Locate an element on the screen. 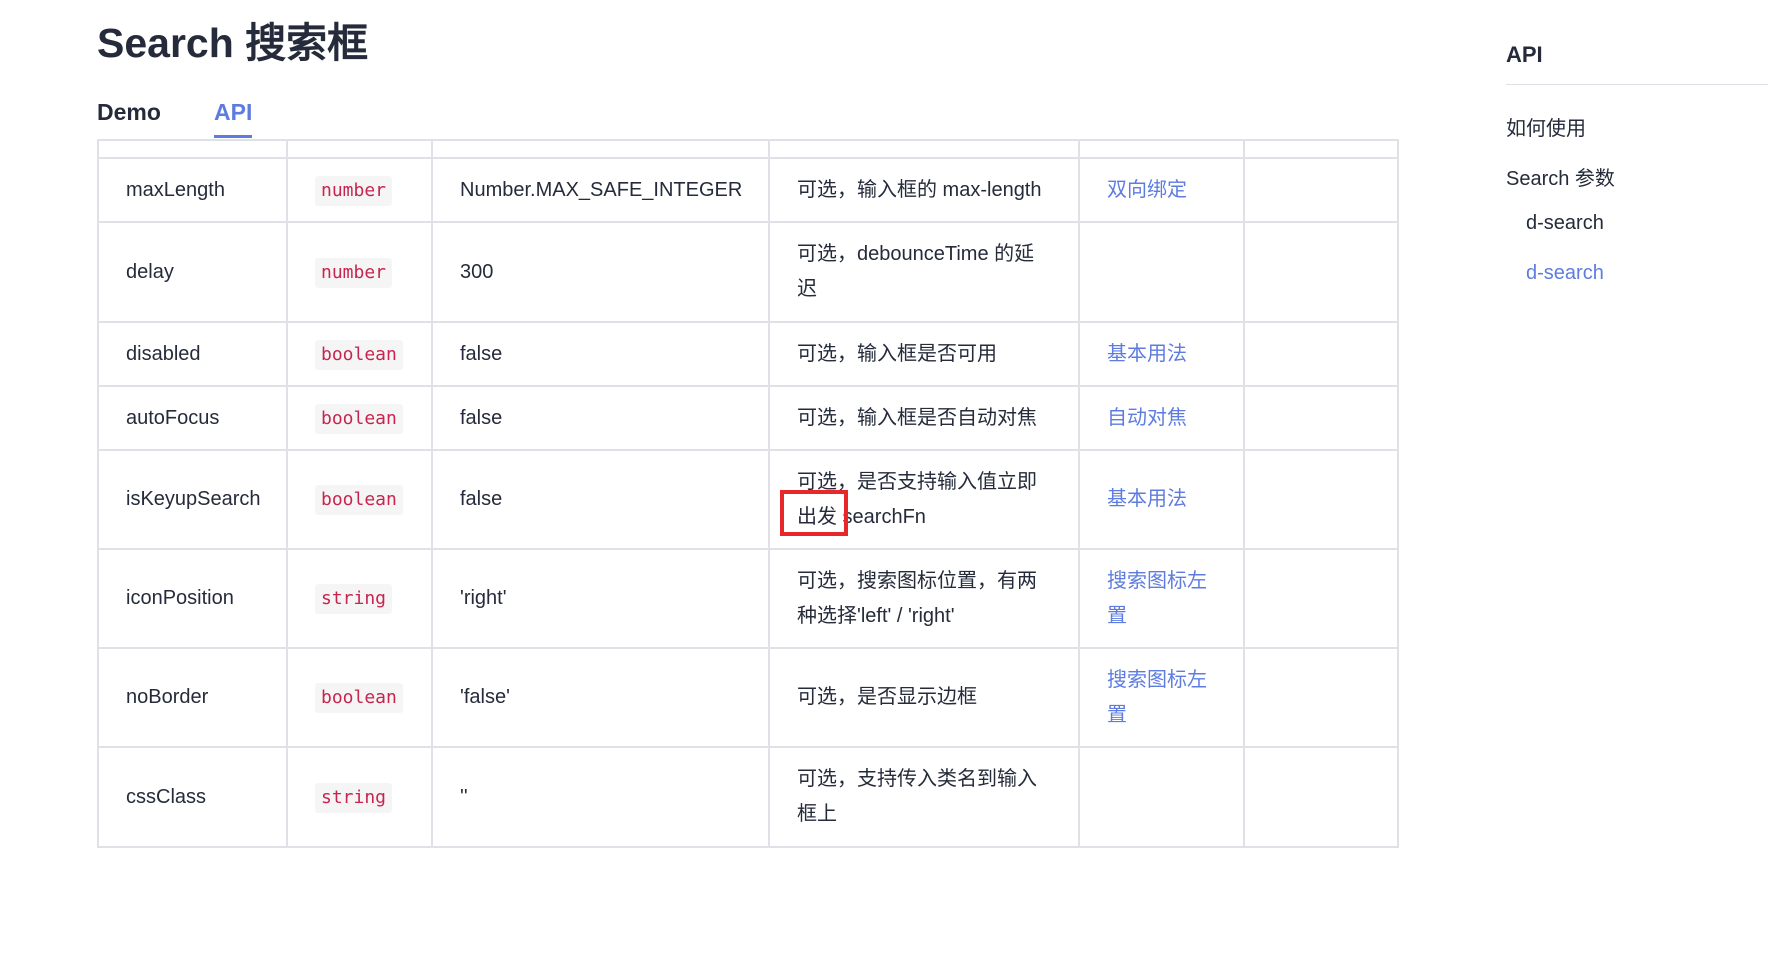 Image resolution: width=1768 pixels, height=978 pixels. default-value: '' is located at coordinates (464, 796).